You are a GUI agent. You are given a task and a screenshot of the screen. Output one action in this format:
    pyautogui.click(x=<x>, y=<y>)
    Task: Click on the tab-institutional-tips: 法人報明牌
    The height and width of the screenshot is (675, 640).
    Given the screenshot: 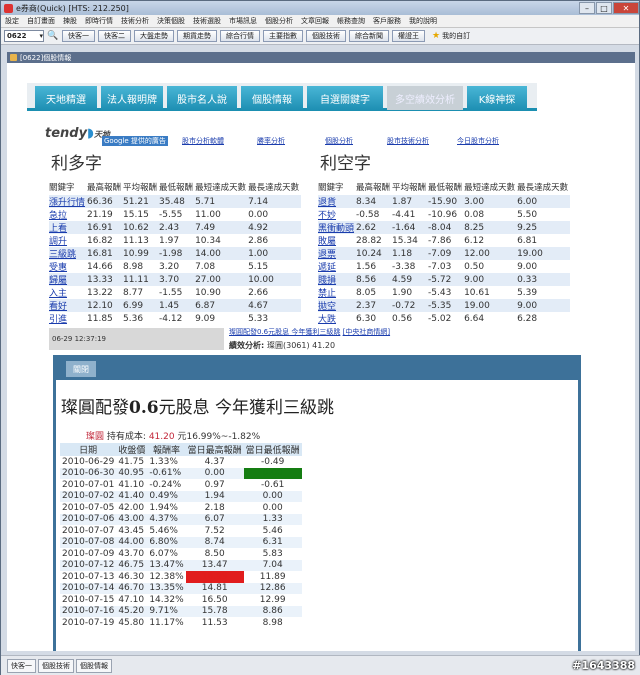 What is the action you would take?
    pyautogui.click(x=132, y=98)
    